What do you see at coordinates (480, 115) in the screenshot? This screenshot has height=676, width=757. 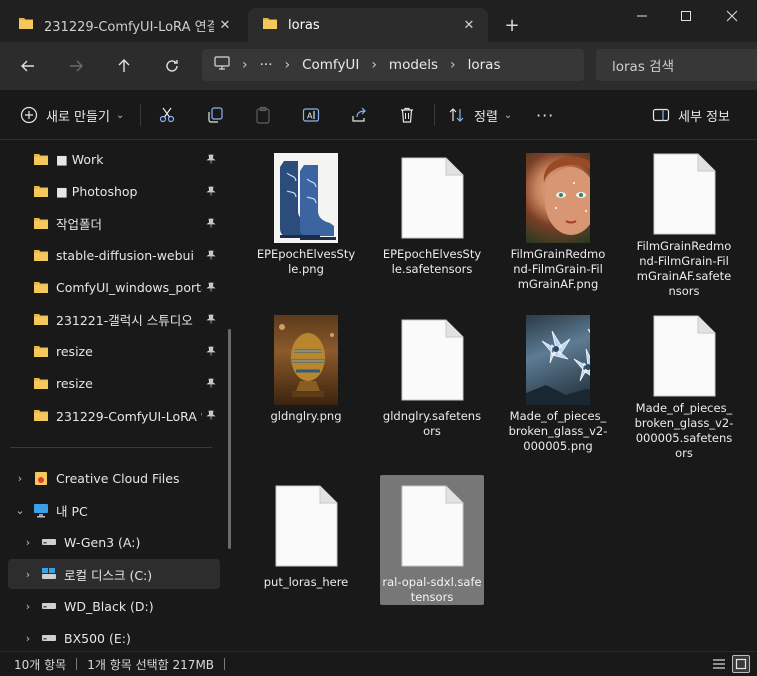 I see `sort-button: 정렬 ⌄` at bounding box center [480, 115].